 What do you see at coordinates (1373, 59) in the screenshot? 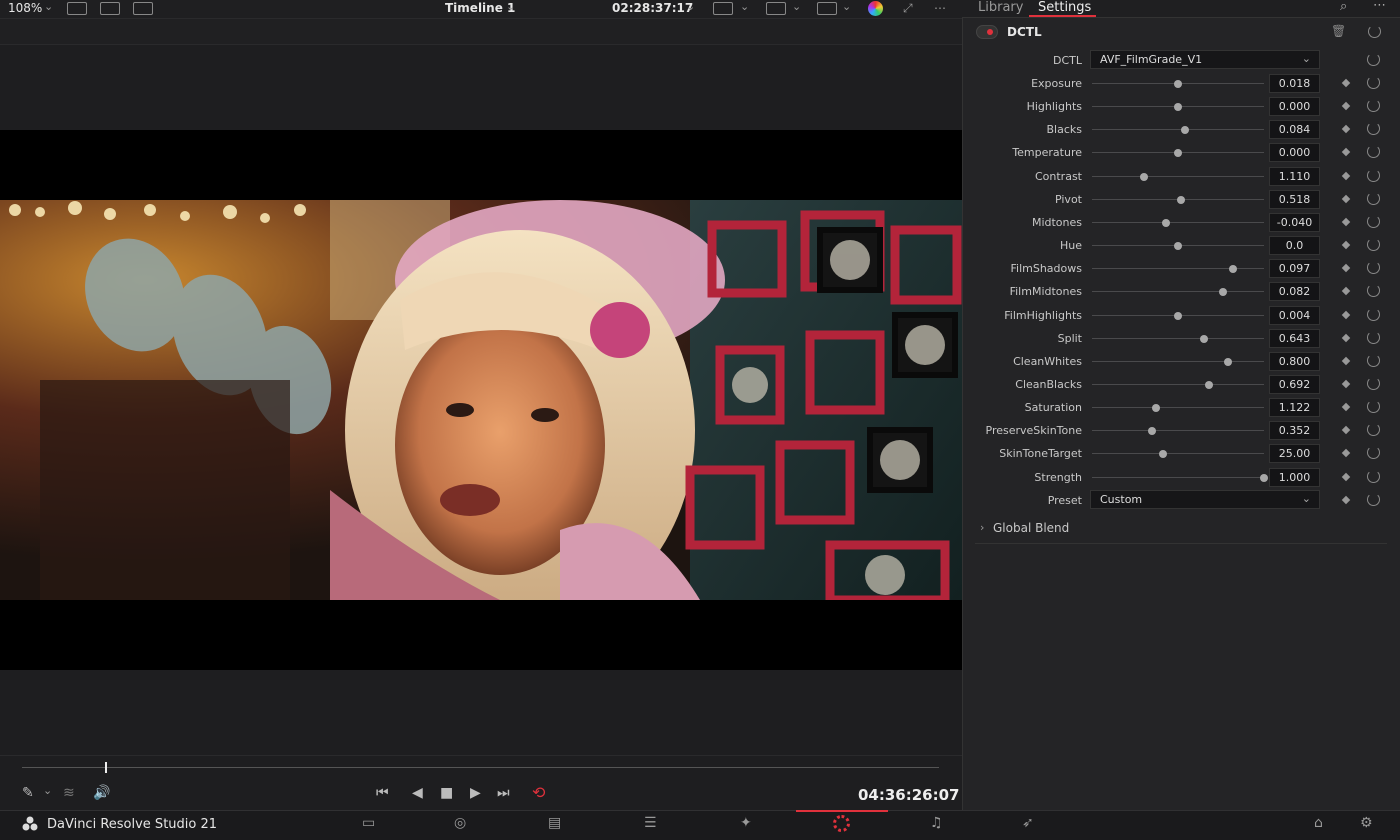
I see `dctl-reset-icon` at bounding box center [1373, 59].